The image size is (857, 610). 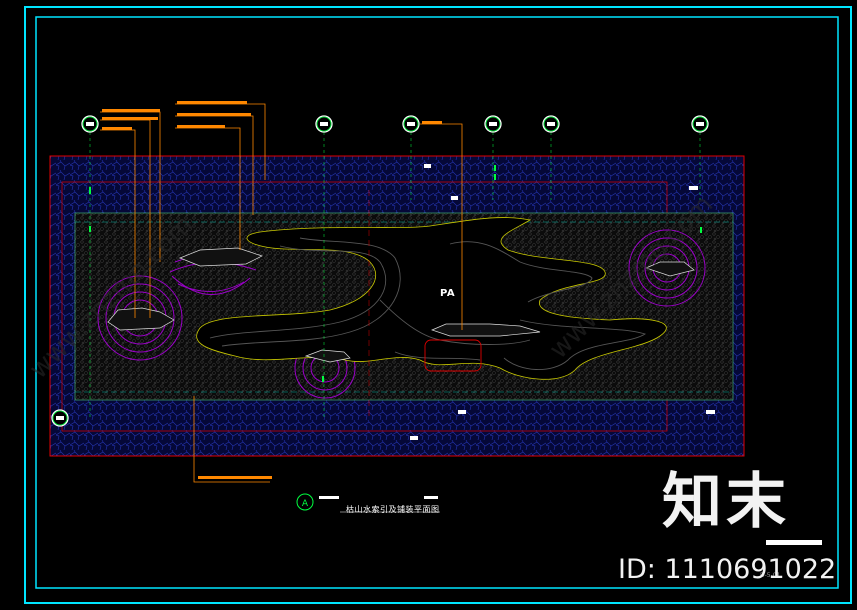 I want to click on brand-id: ID: 1110691022, so click(x=727, y=569).